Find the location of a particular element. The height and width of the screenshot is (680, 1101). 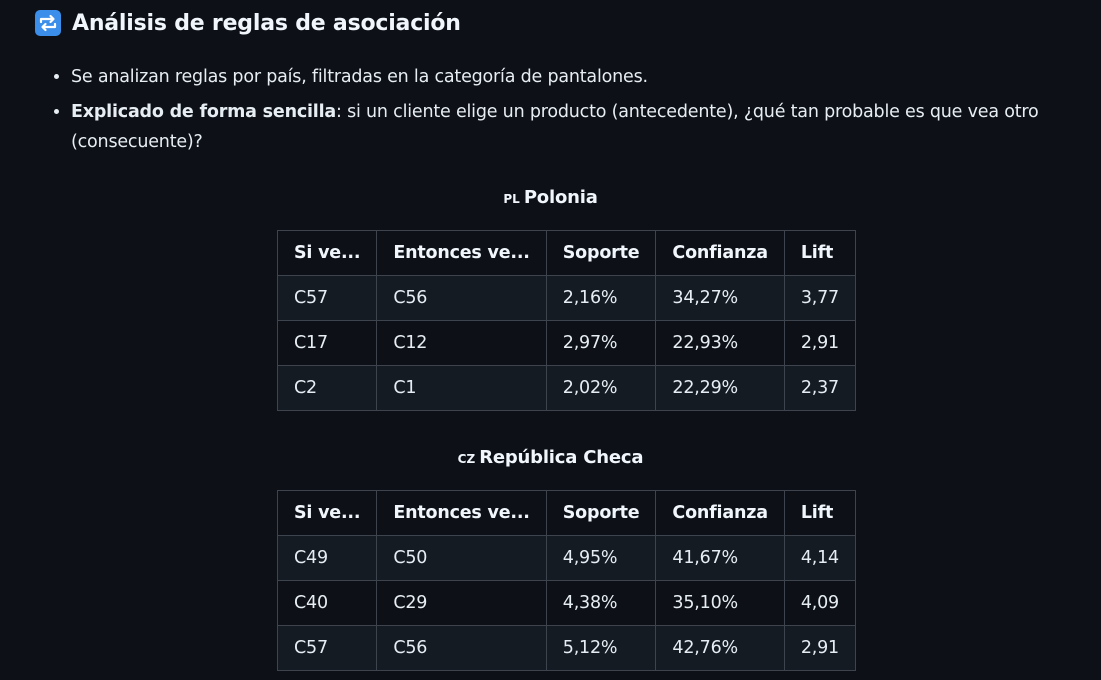

cell-confidence: 35,10% is located at coordinates (720, 603).